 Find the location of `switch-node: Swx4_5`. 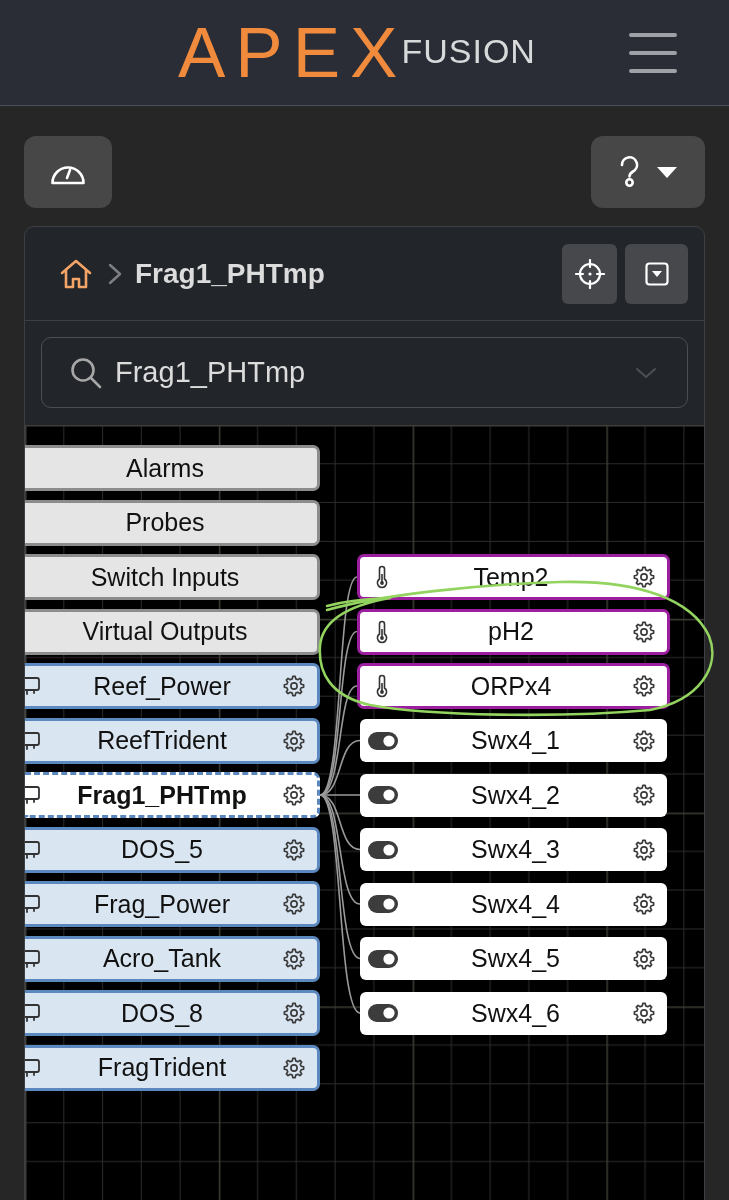

switch-node: Swx4_5 is located at coordinates (513, 958).